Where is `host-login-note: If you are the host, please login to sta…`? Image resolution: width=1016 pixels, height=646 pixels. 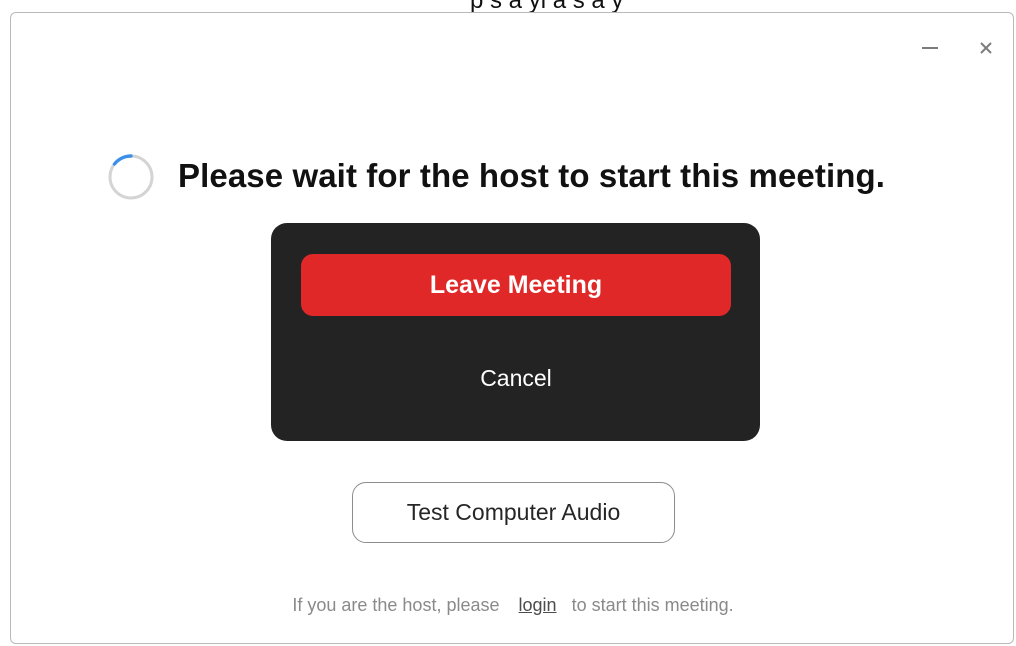
host-login-note: If you are the host, please login to sta… is located at coordinates (513, 605).